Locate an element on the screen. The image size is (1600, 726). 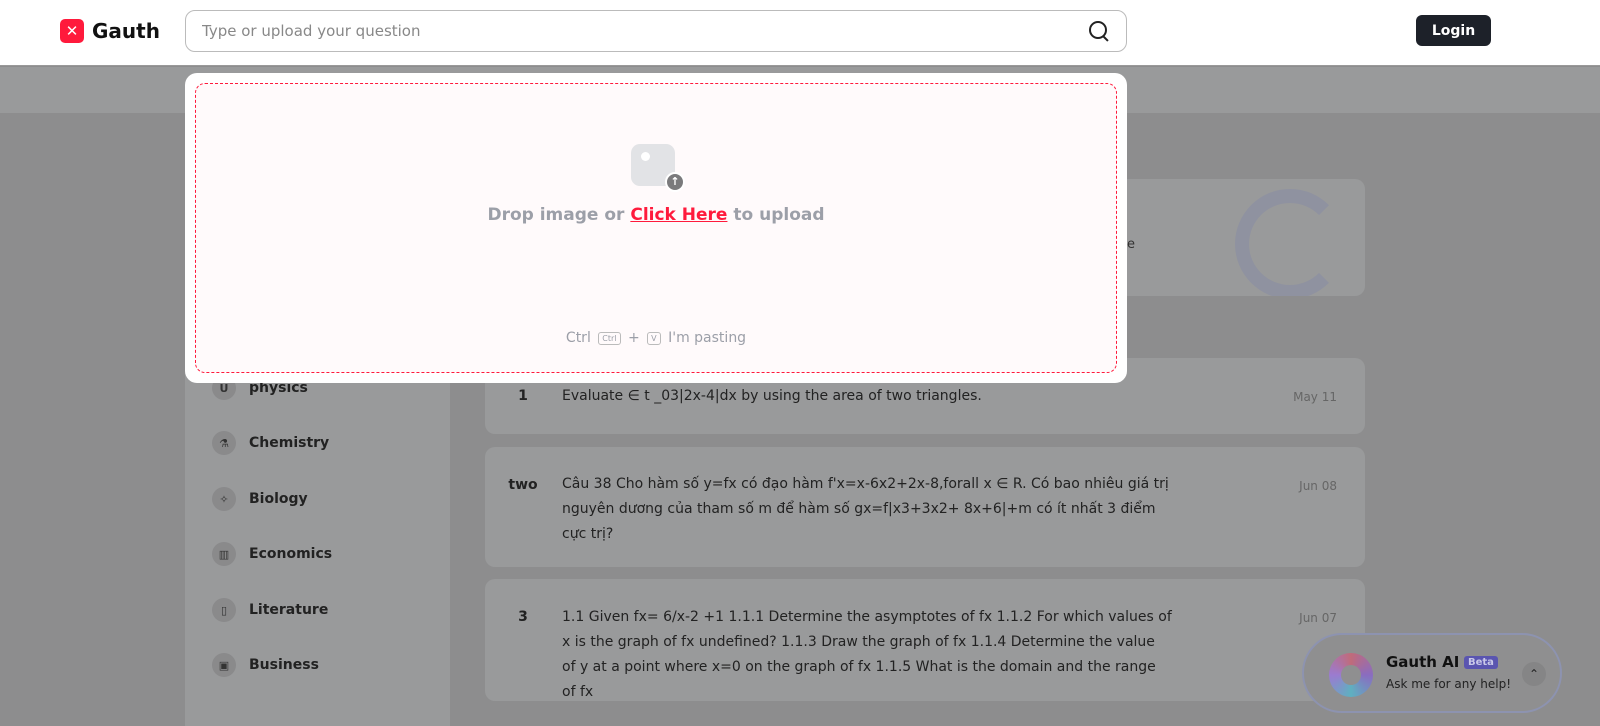
login-button: Login is located at coordinates (1453, 30).